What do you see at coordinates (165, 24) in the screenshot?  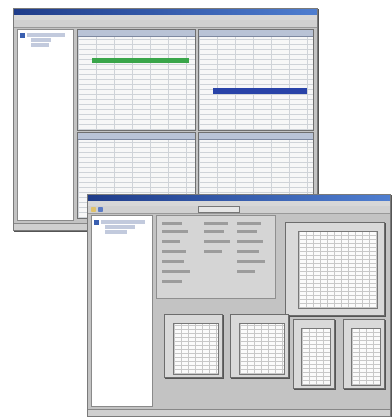 I see `back-window-toolbar` at bounding box center [165, 24].